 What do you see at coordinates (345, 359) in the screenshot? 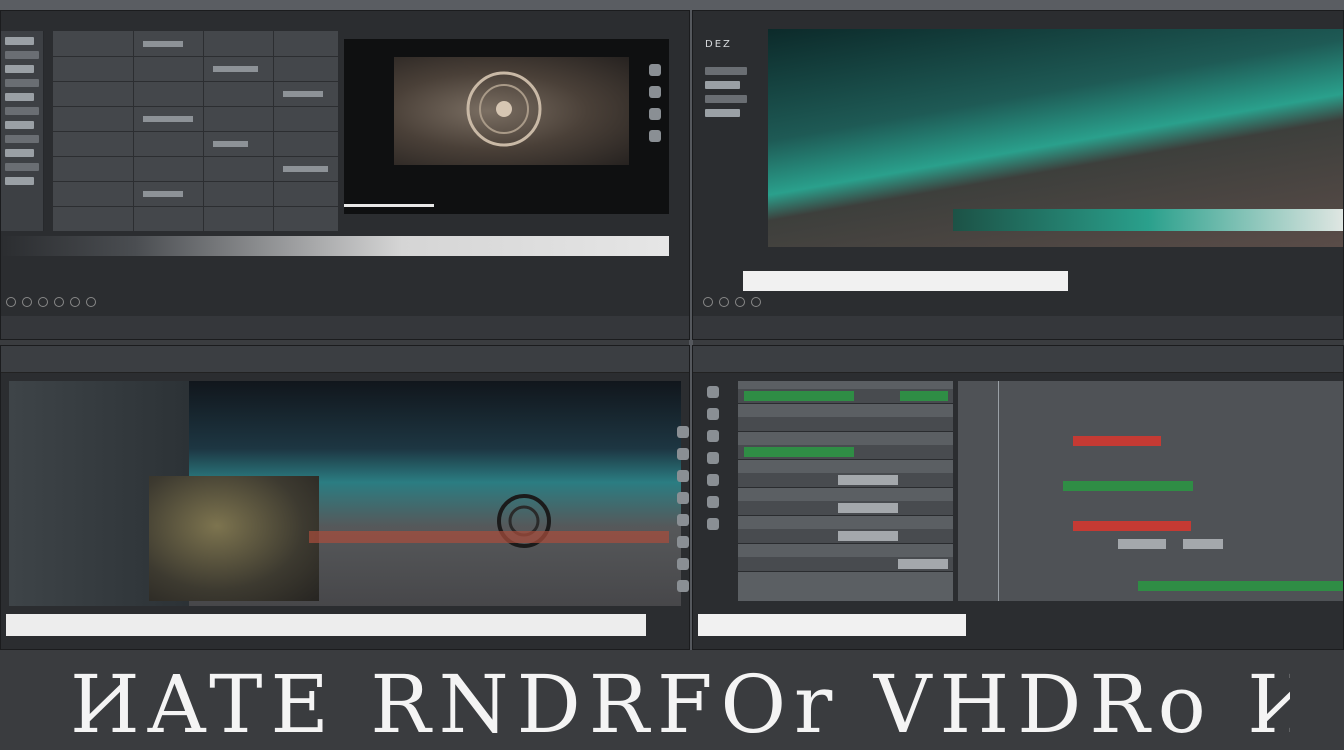
I see `effects-header` at bounding box center [345, 359].